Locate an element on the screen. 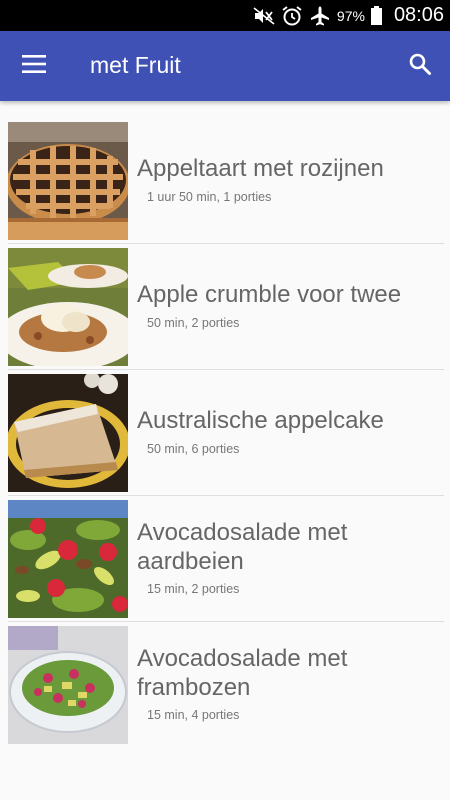  recipe-title: Appeltaart met rozijnen is located at coordinates (260, 168).